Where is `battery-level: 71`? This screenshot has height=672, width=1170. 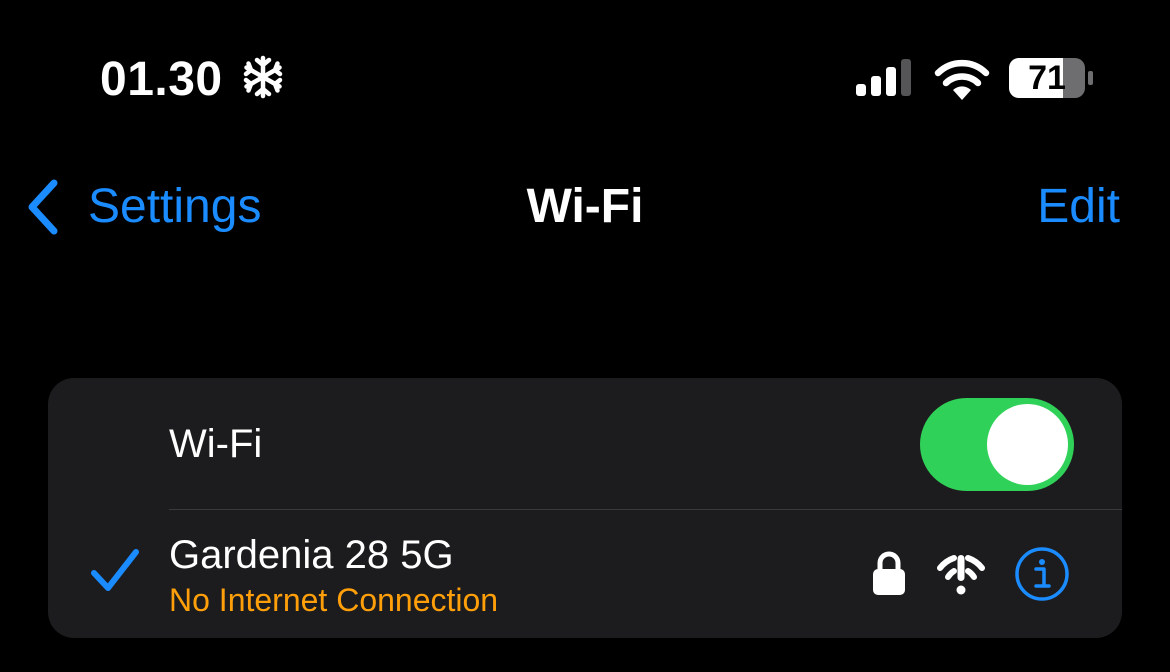 battery-level: 71 is located at coordinates (1047, 78).